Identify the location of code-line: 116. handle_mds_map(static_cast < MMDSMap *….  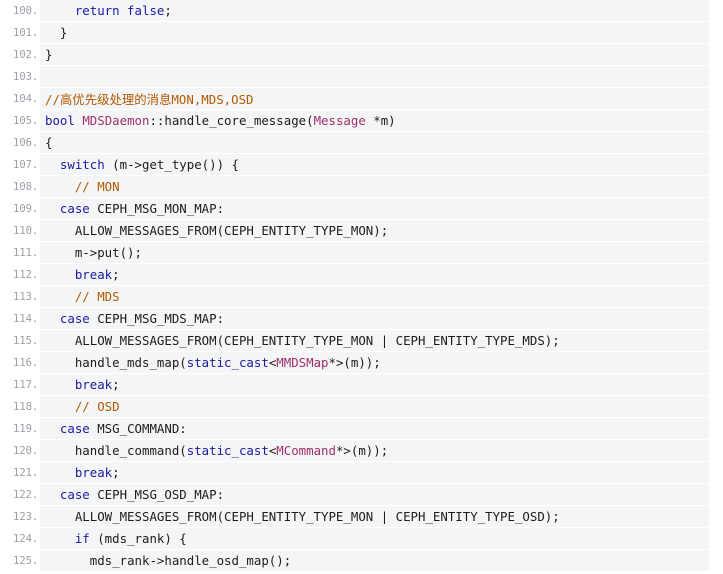
(361, 363).